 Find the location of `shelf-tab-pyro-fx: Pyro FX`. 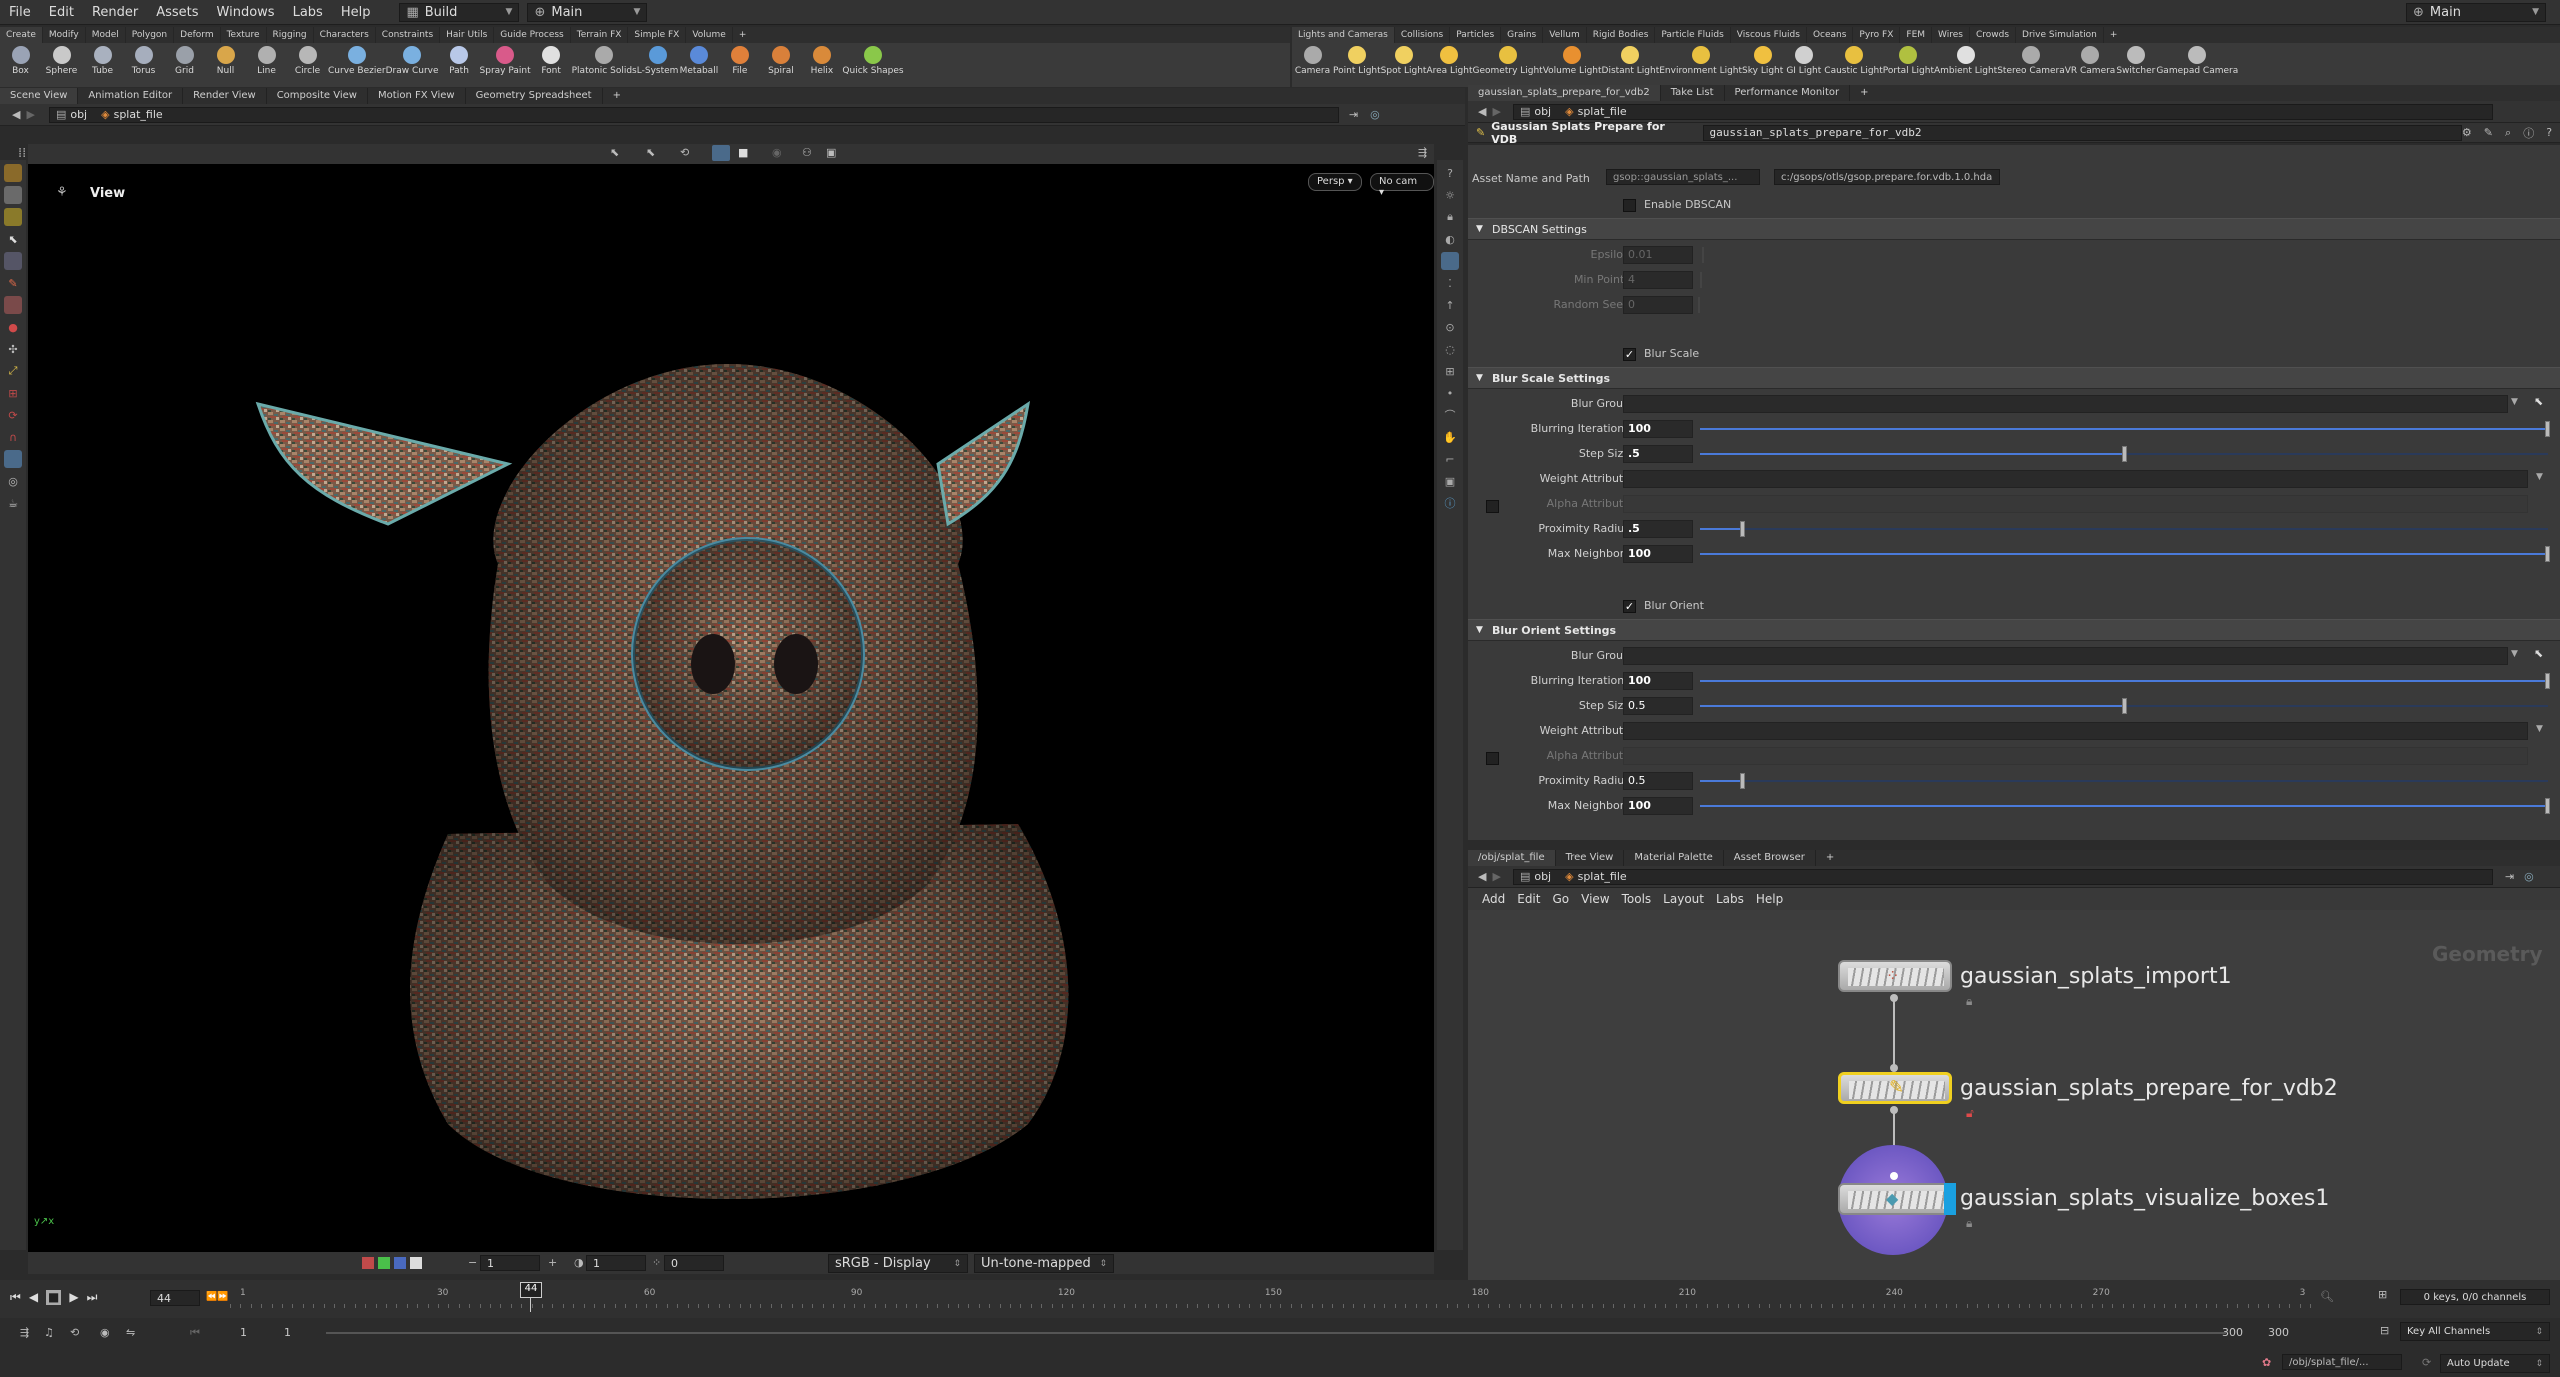

shelf-tab-pyro-fx: Pyro FX is located at coordinates (1877, 35).